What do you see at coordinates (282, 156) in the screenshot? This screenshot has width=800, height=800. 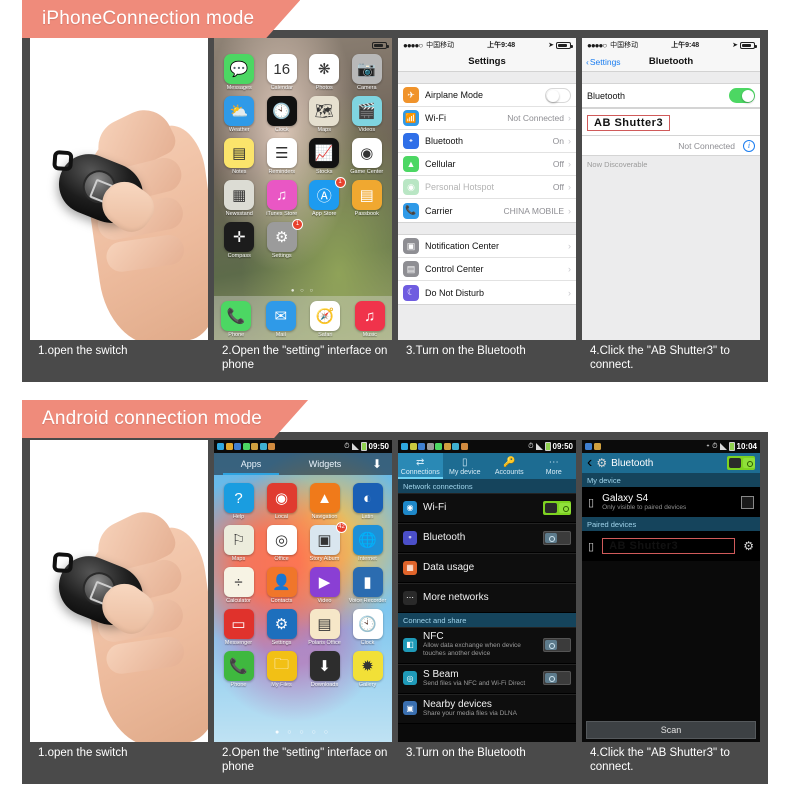 I see `app-reminders: ☰ Reminders` at bounding box center [282, 156].